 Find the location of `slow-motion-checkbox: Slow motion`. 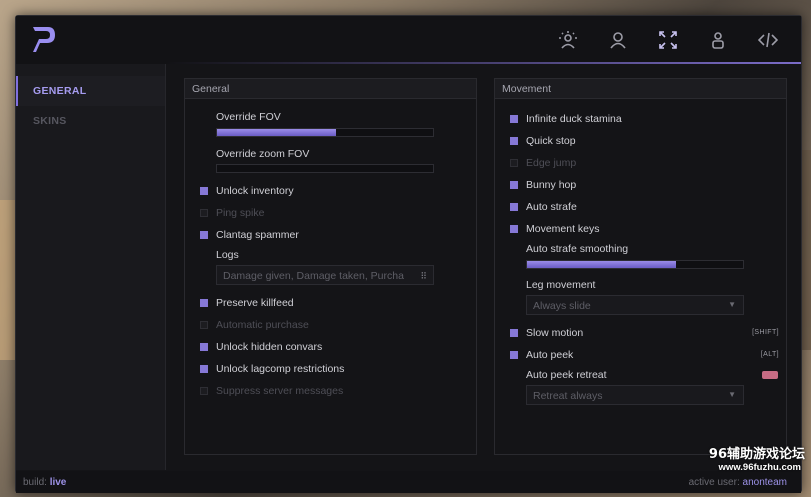

slow-motion-checkbox: Slow motion is located at coordinates (546, 333).